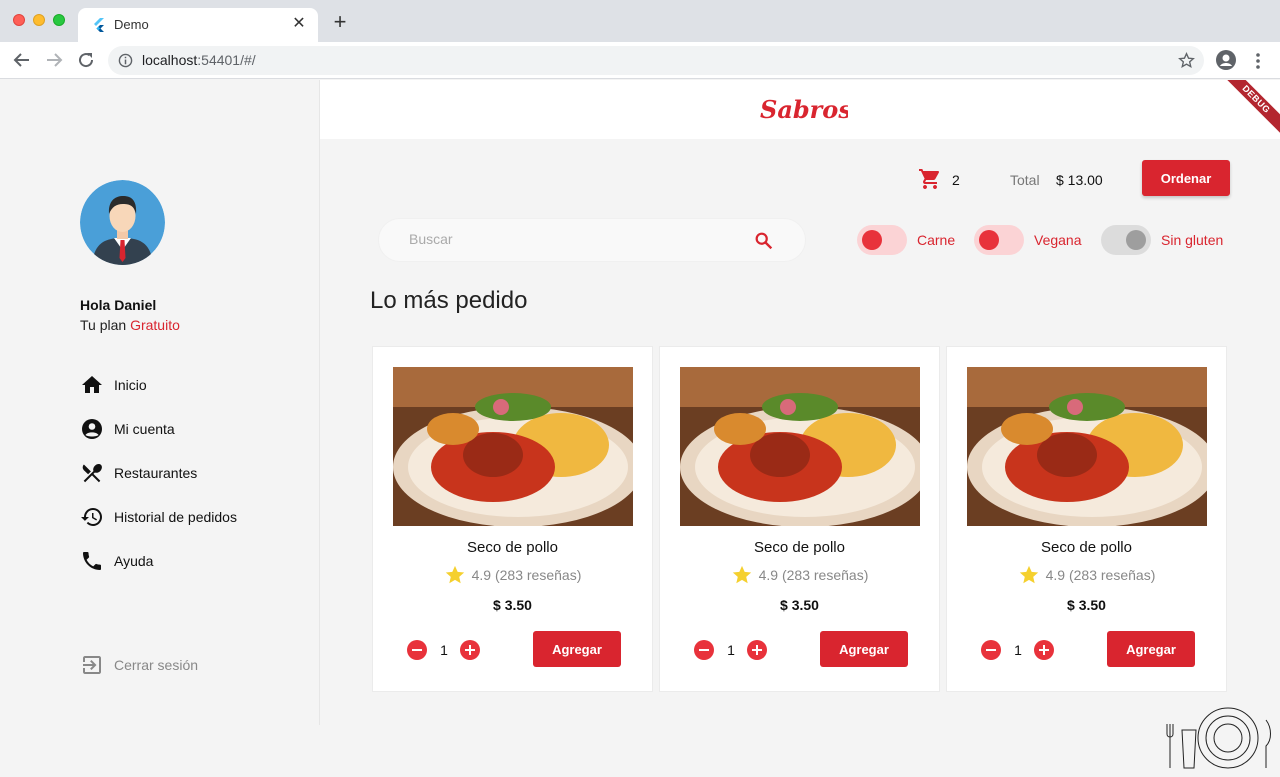  What do you see at coordinates (640, 21) in the screenshot?
I see `browser-titlebar: Demo ✕ +` at bounding box center [640, 21].